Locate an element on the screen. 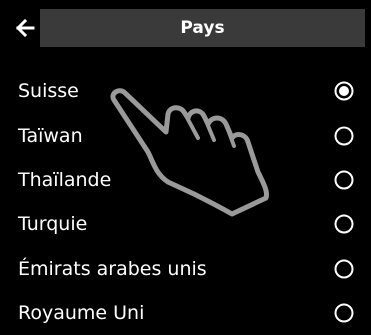  country-row-emirats: Émirats arabes unis is located at coordinates (187, 269).